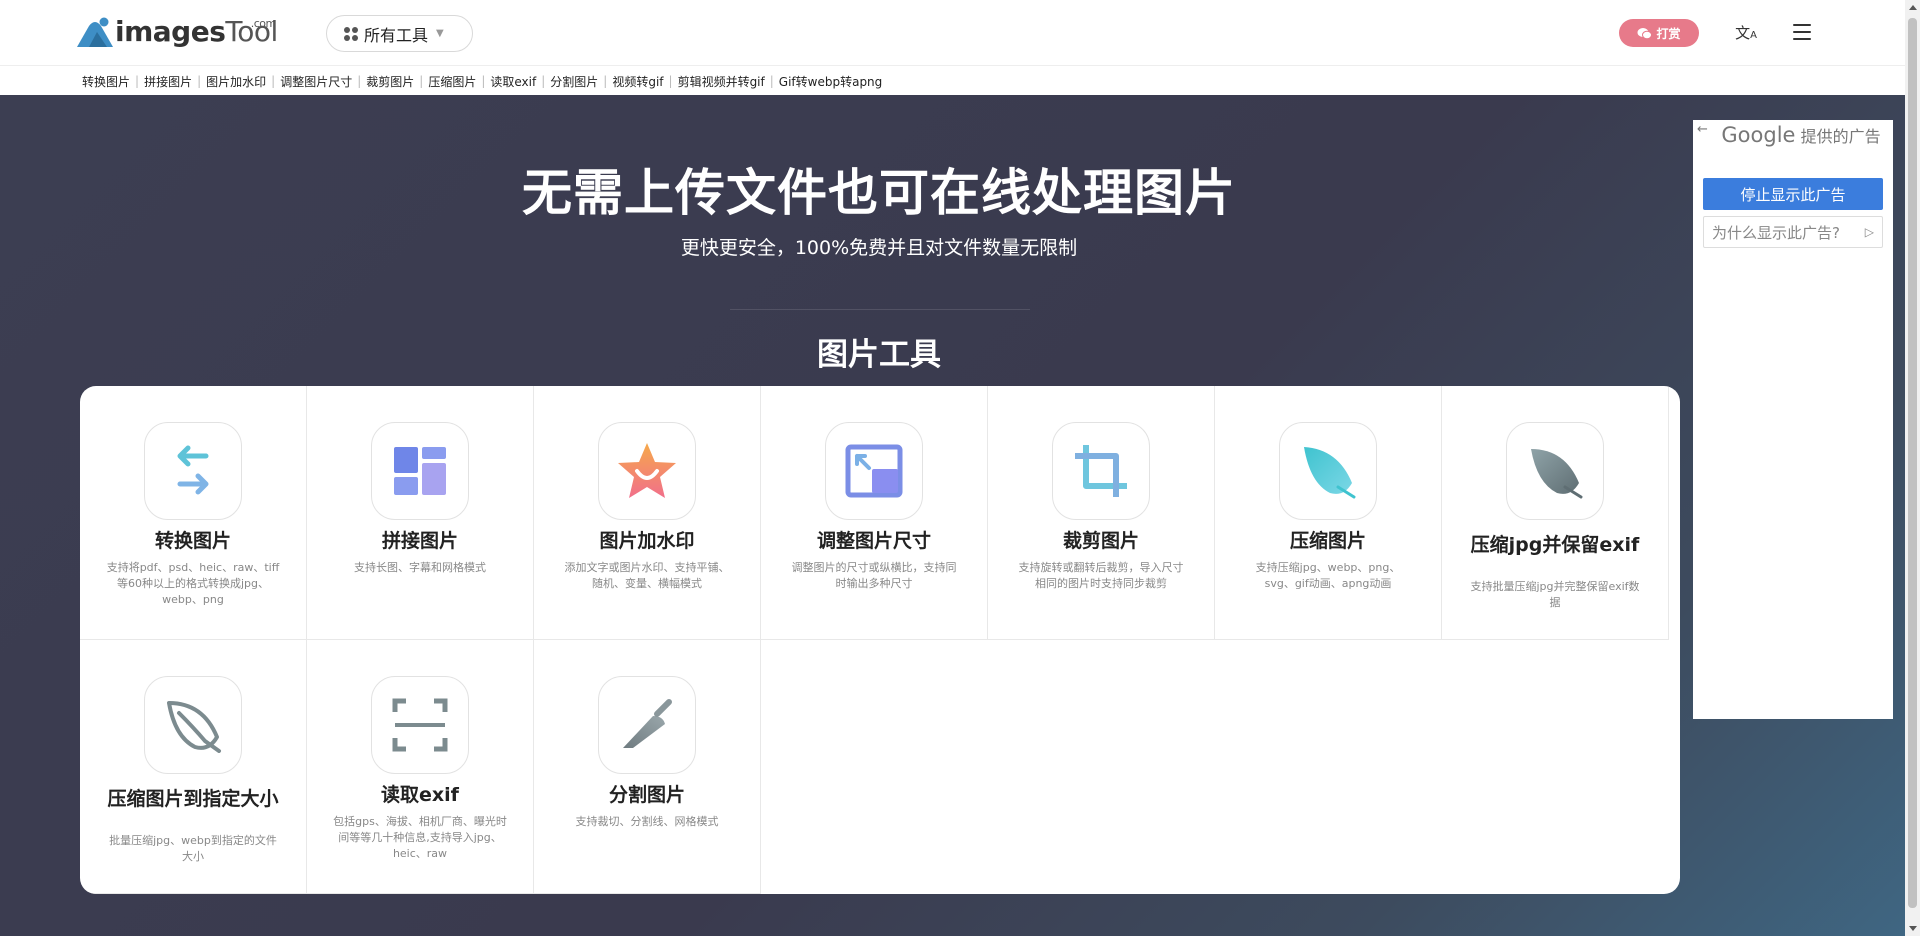  What do you see at coordinates (574, 81) in the screenshot?
I see `quicknav-item: 分割图片` at bounding box center [574, 81].